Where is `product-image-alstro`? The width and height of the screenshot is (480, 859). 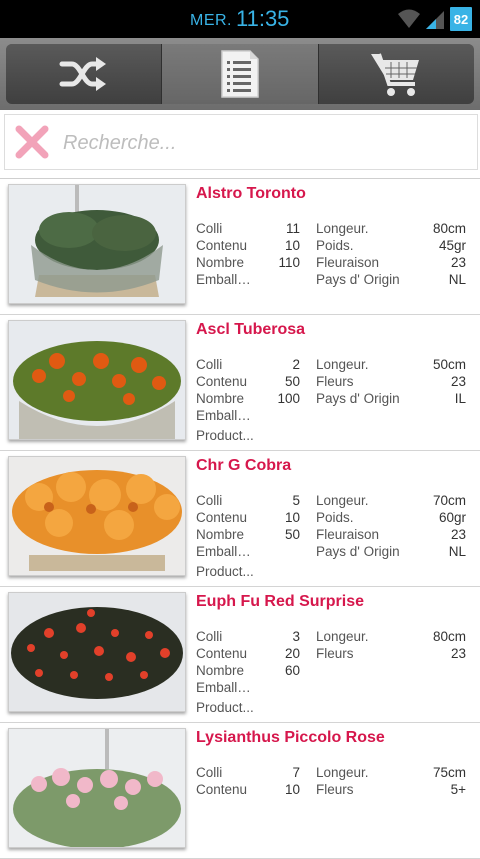 product-image-alstro is located at coordinates (97, 244).